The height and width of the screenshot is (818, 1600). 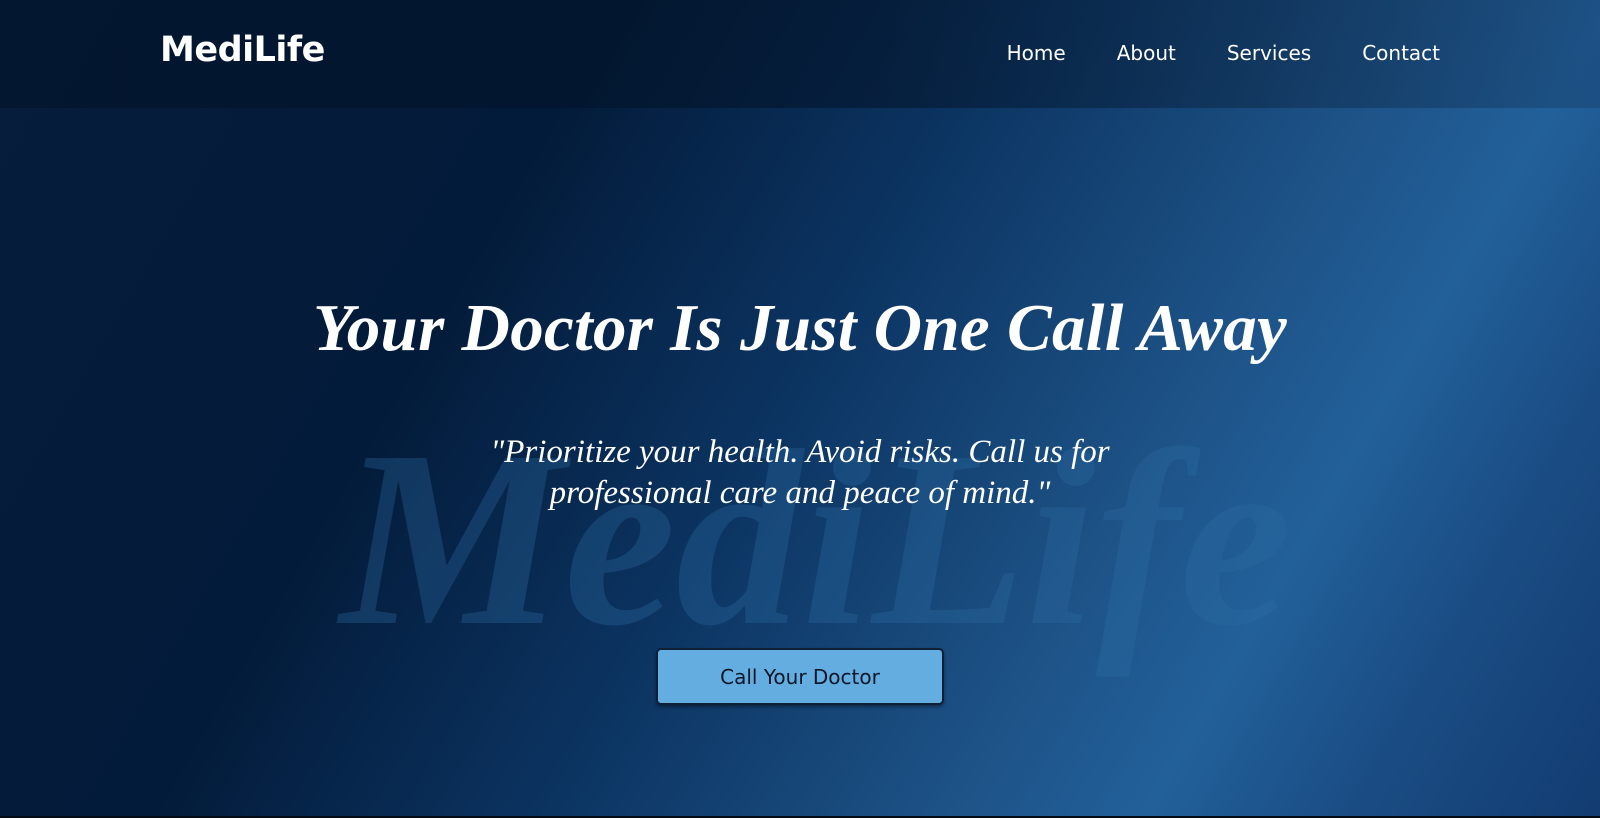 I want to click on nav-link-home: Home, so click(x=1036, y=53).